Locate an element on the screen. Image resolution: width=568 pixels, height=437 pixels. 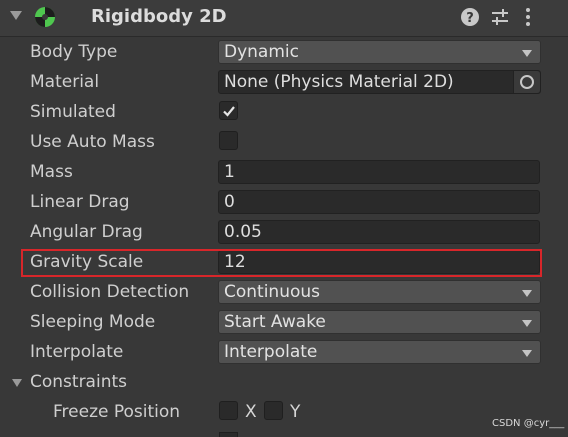
checkmark-icon is located at coordinates (229, 111).